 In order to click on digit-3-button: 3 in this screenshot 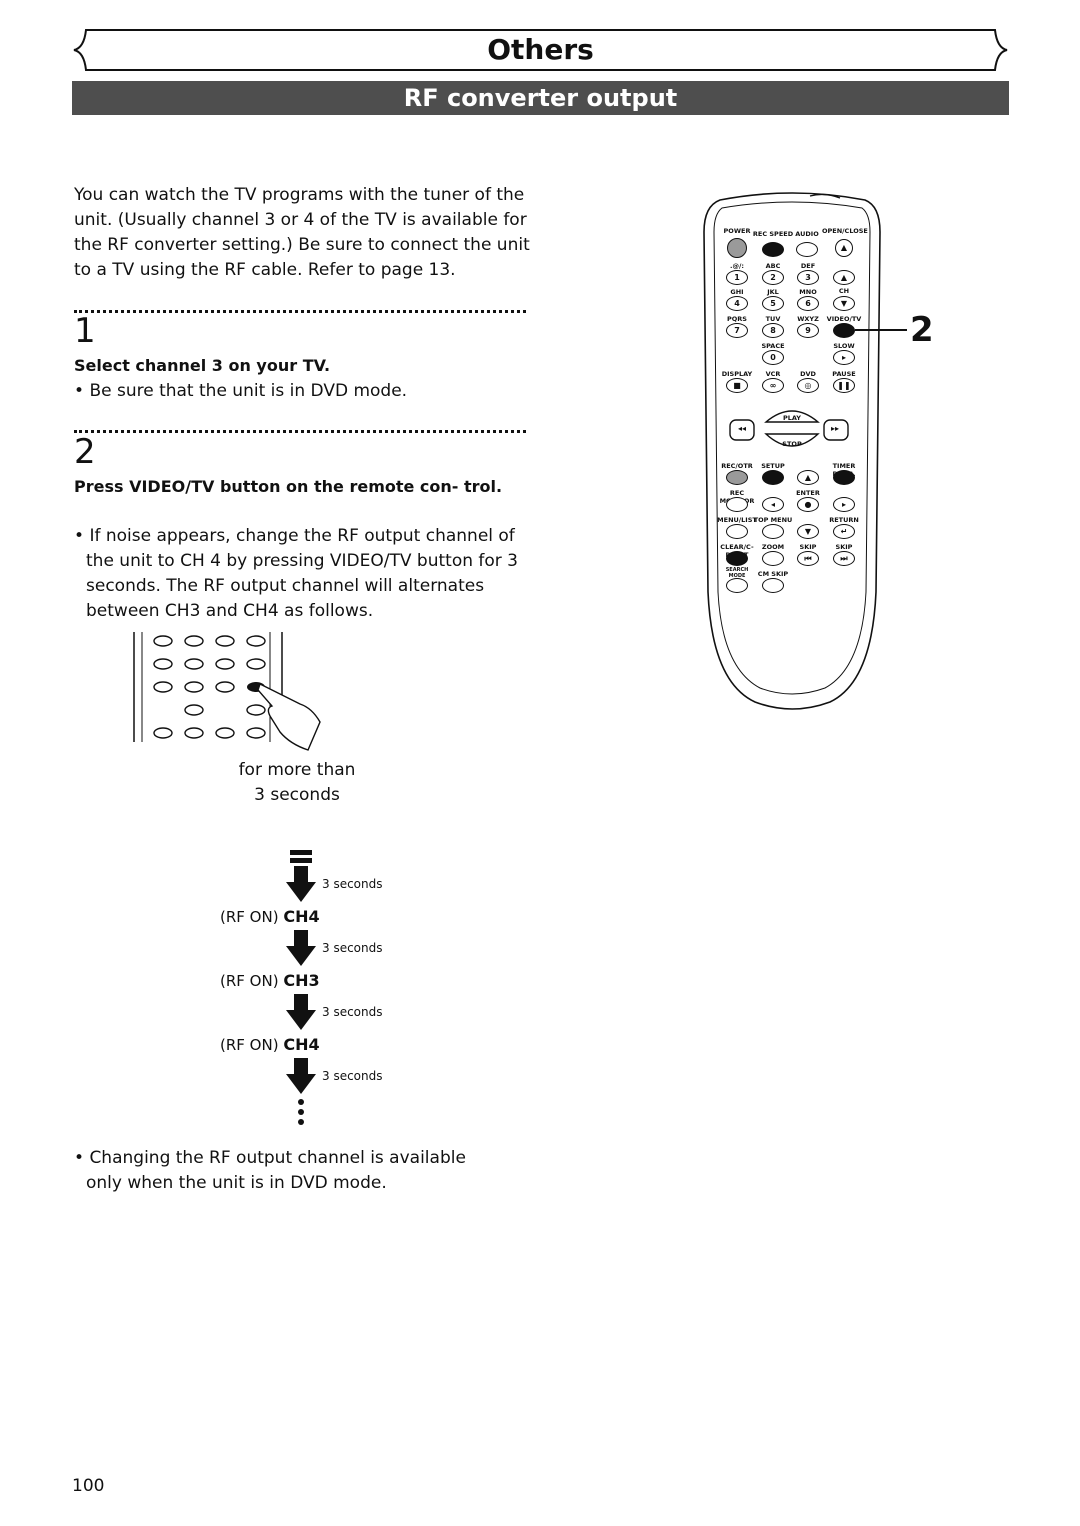, I will do `click(808, 277)`.